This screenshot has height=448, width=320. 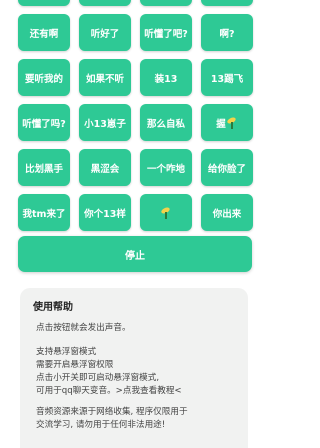 I want to click on sound-button-haiyoua: 还有啊, so click(x=44, y=32).